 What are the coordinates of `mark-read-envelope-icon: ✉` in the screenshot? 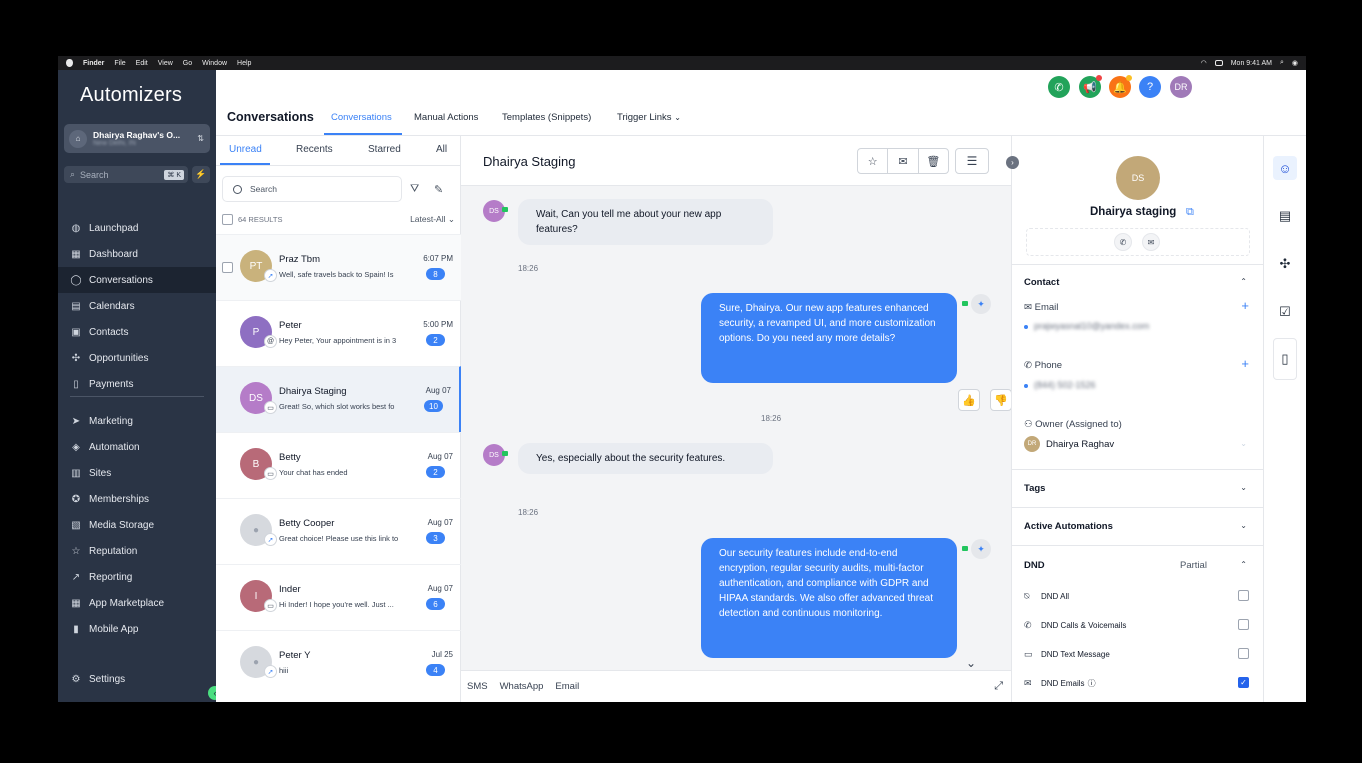 It's located at (903, 161).